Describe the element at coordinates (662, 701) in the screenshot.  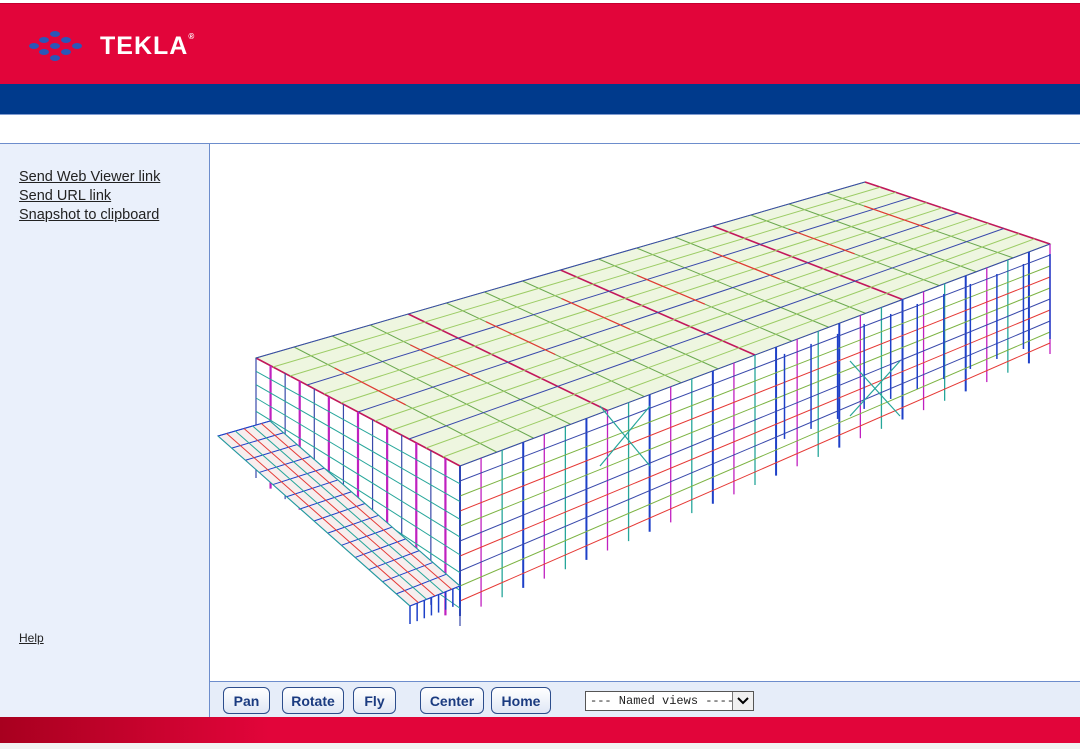
I see `named-views-value: --- Named views ----` at that location.